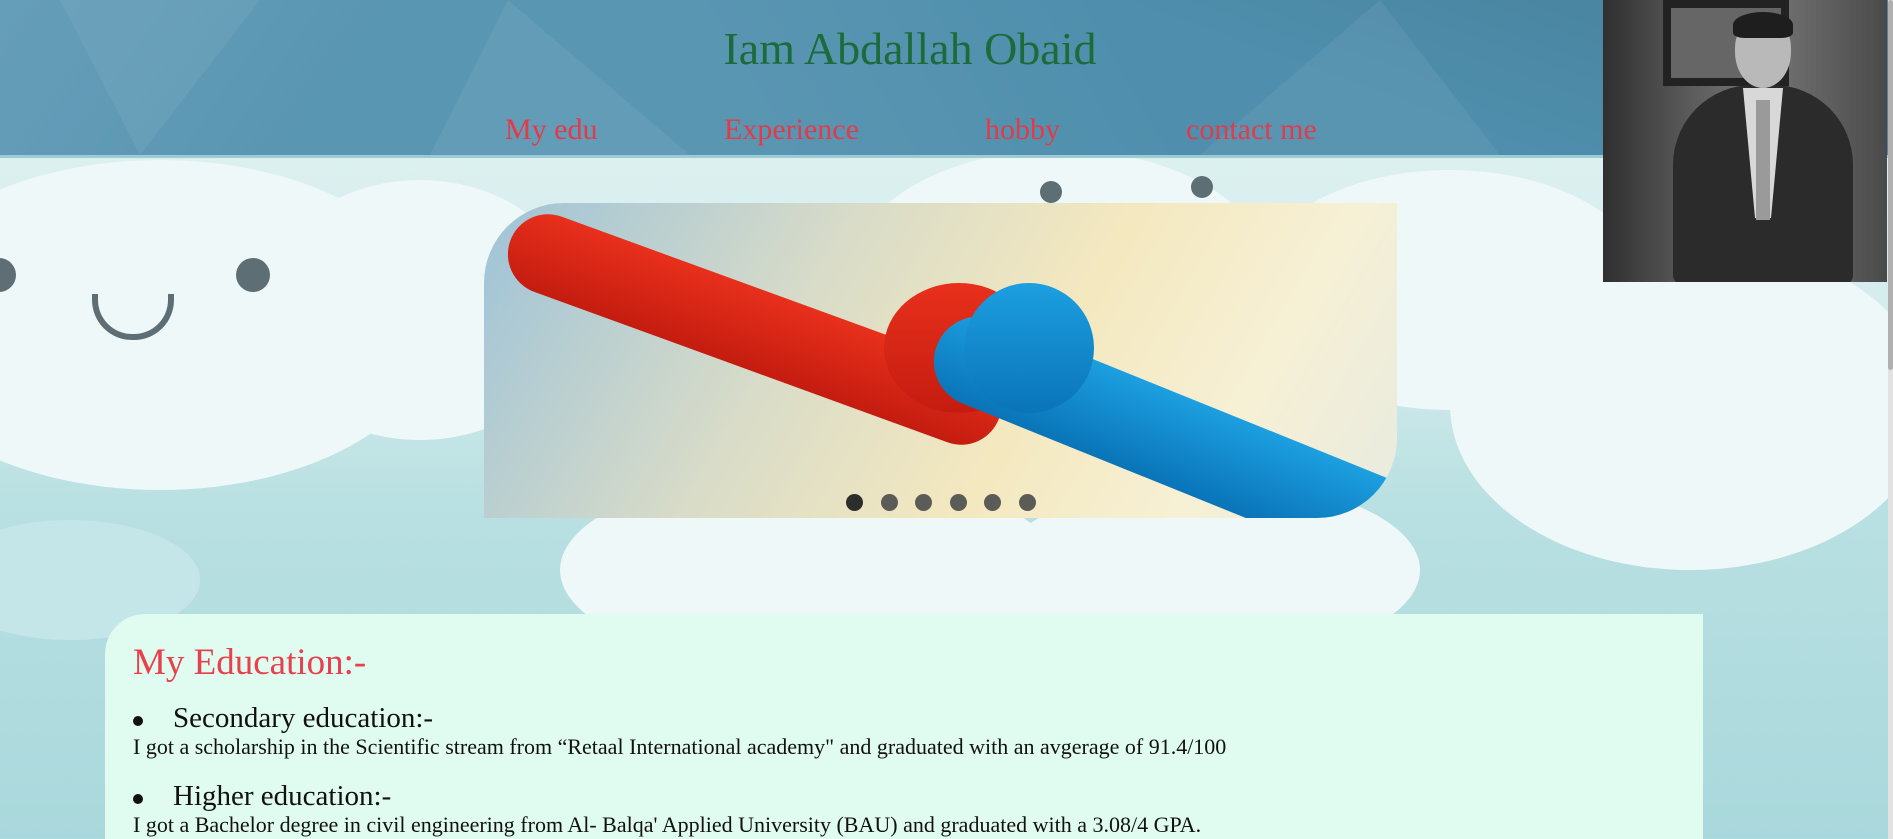 The image size is (1893, 839). Describe the element at coordinates (1251, 130) in the screenshot. I see `nav-contact-me: contact me` at that location.